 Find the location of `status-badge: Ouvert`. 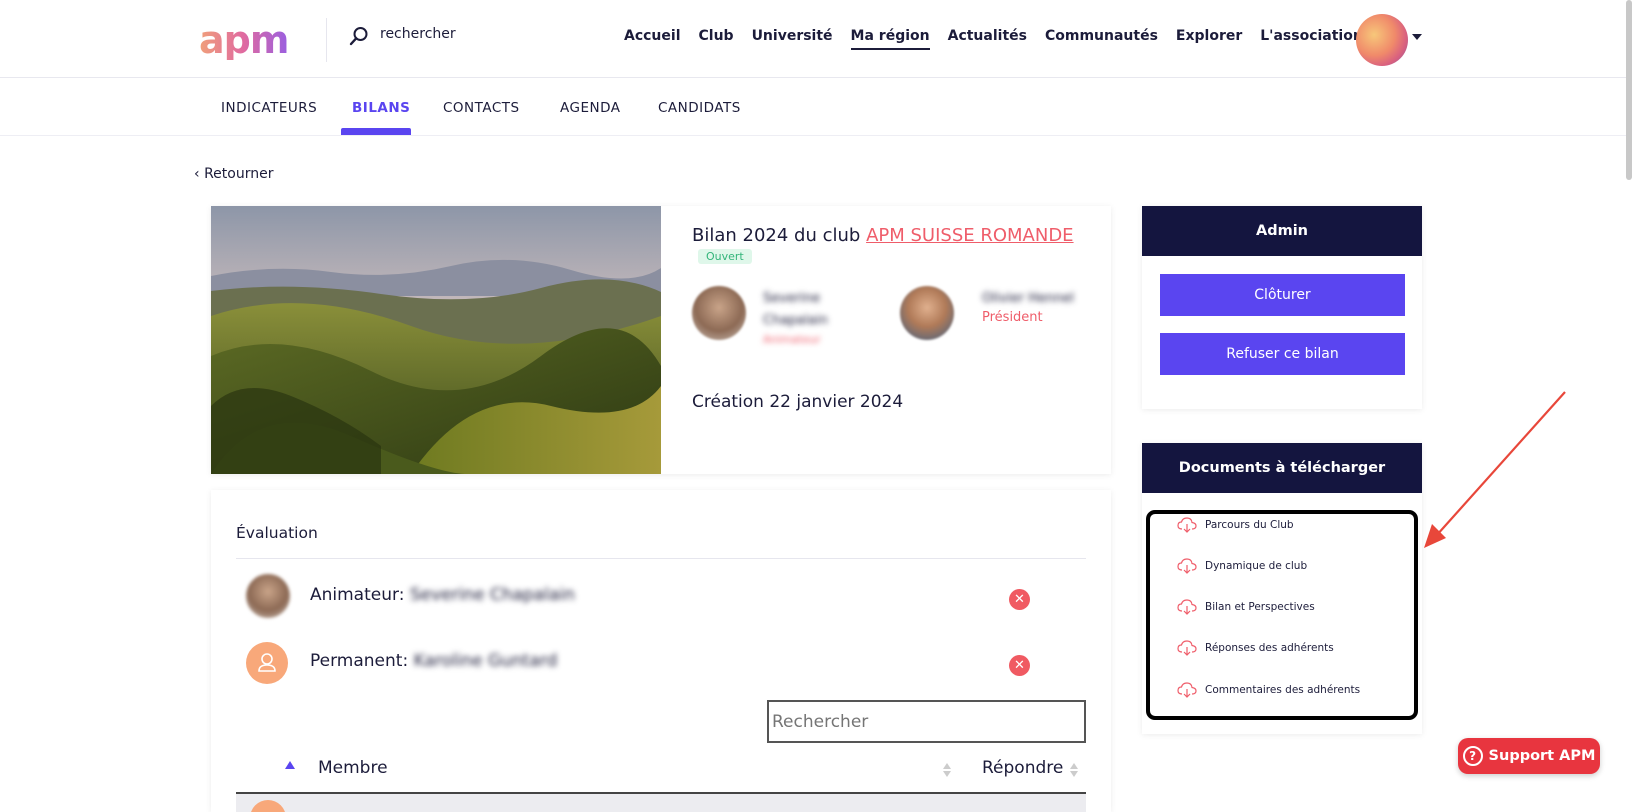

status-badge: Ouvert is located at coordinates (725, 256).